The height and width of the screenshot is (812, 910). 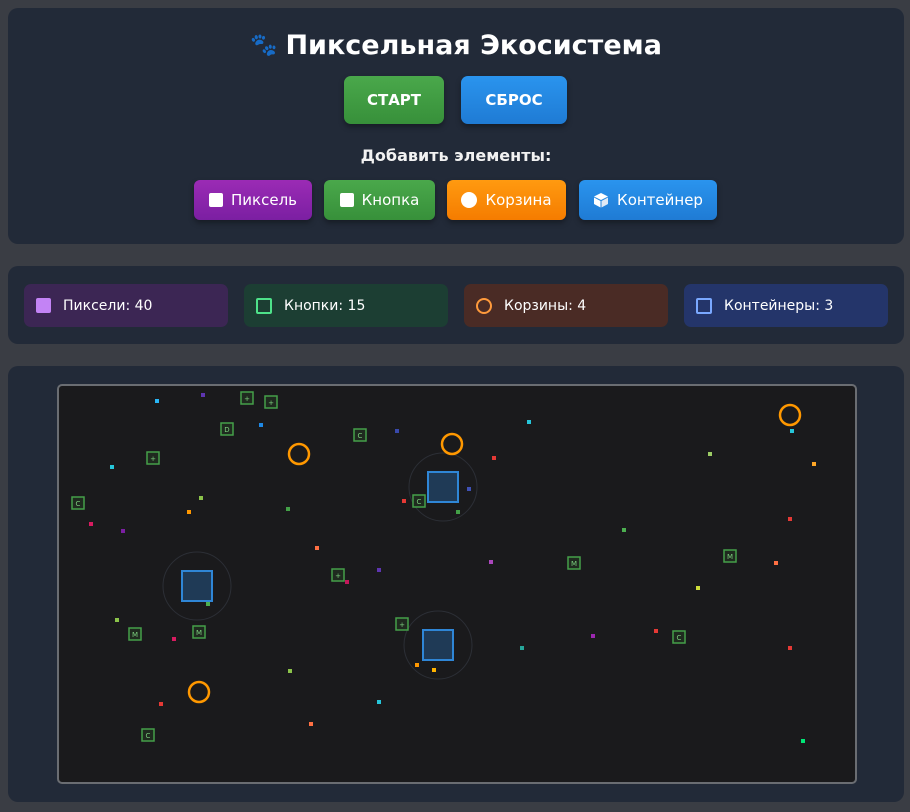 I want to click on stat-containers: Контейнеры: 3, so click(x=786, y=305).